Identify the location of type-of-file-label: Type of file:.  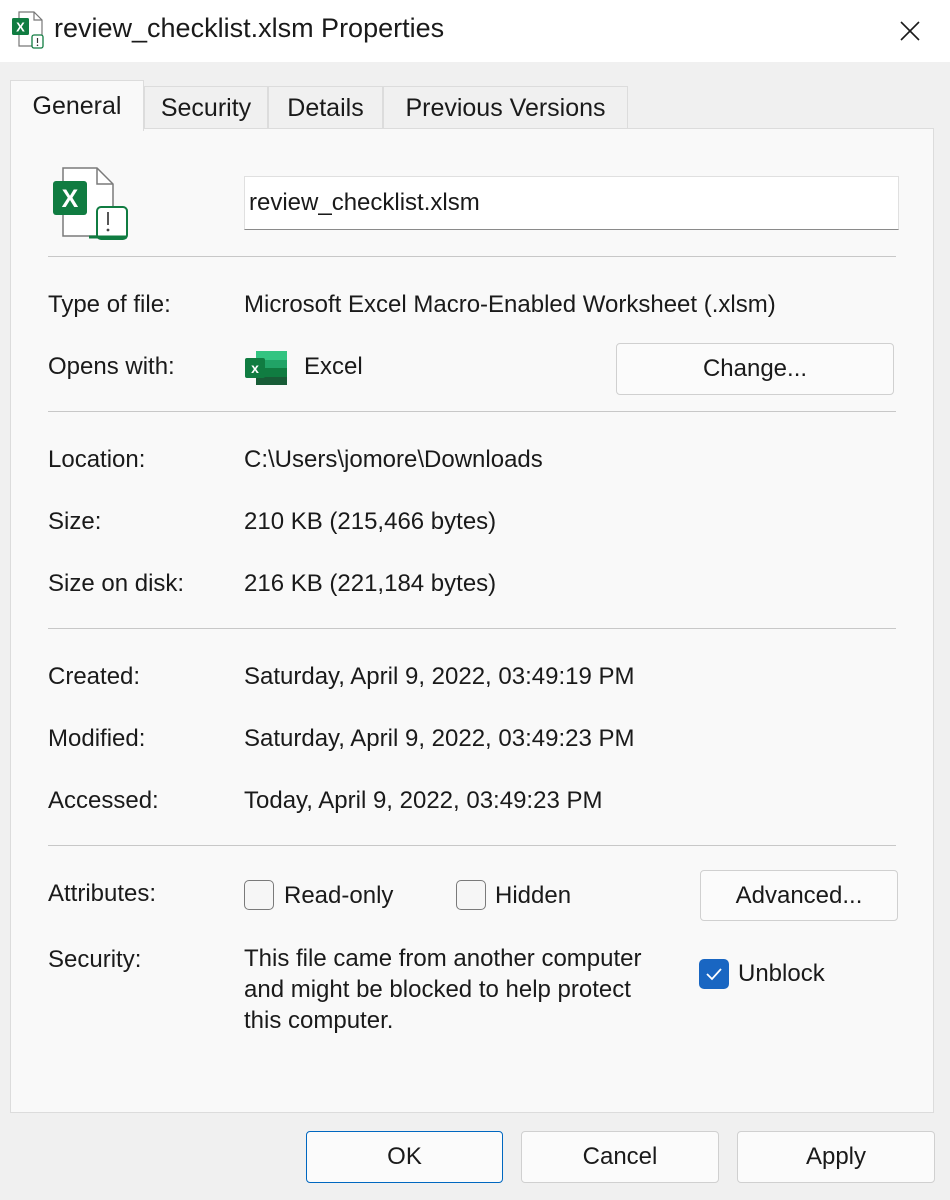
(109, 304).